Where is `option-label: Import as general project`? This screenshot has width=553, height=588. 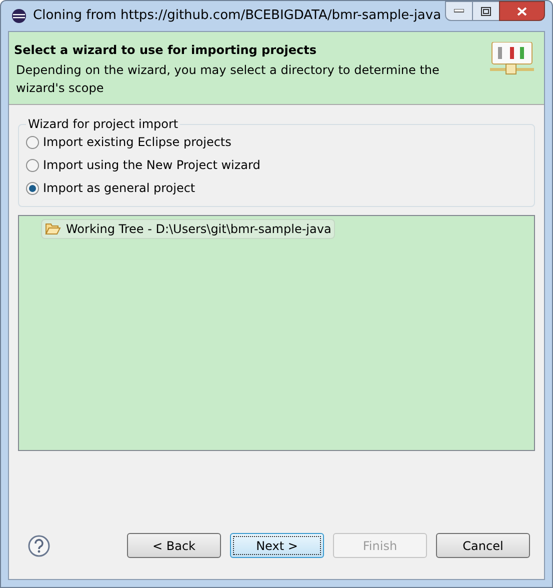 option-label: Import as general project is located at coordinates (119, 188).